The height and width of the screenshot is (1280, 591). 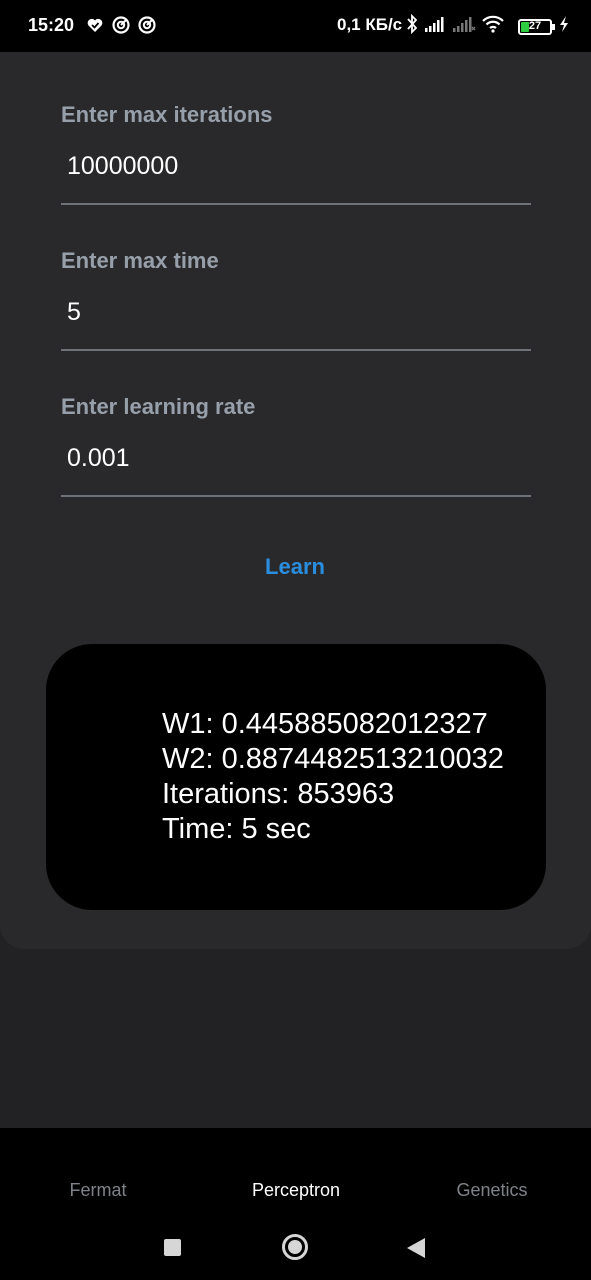 I want to click on tab-fermat: Fermat, so click(x=98, y=1190).